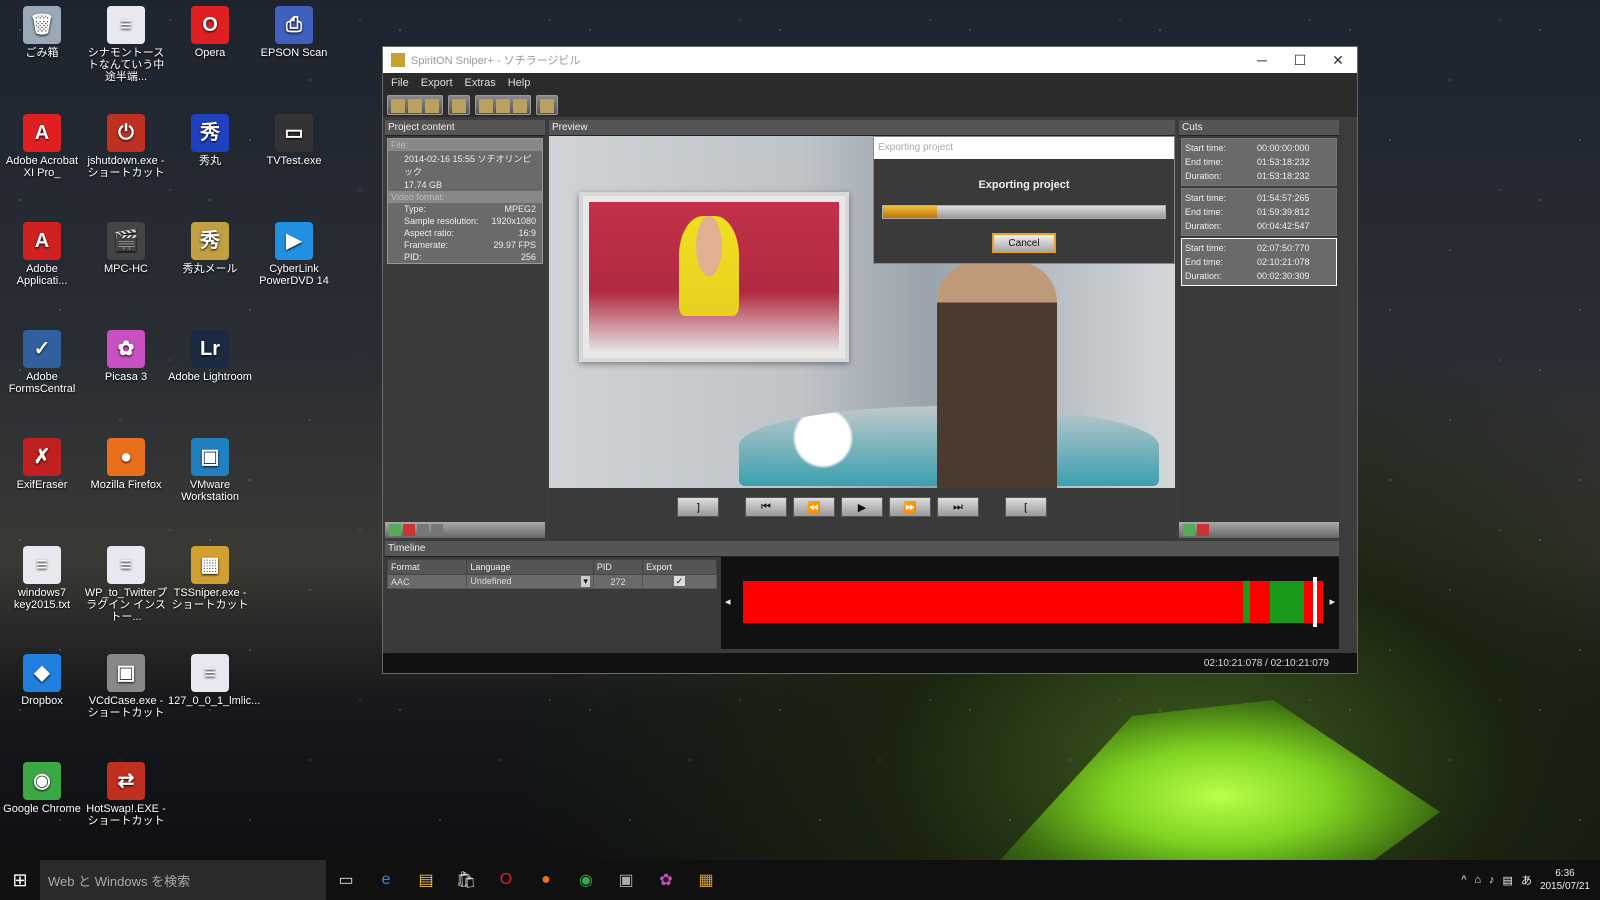 The image size is (1600, 900). Describe the element at coordinates (1203, 530) in the screenshot. I see `remove-cut-icon` at that location.